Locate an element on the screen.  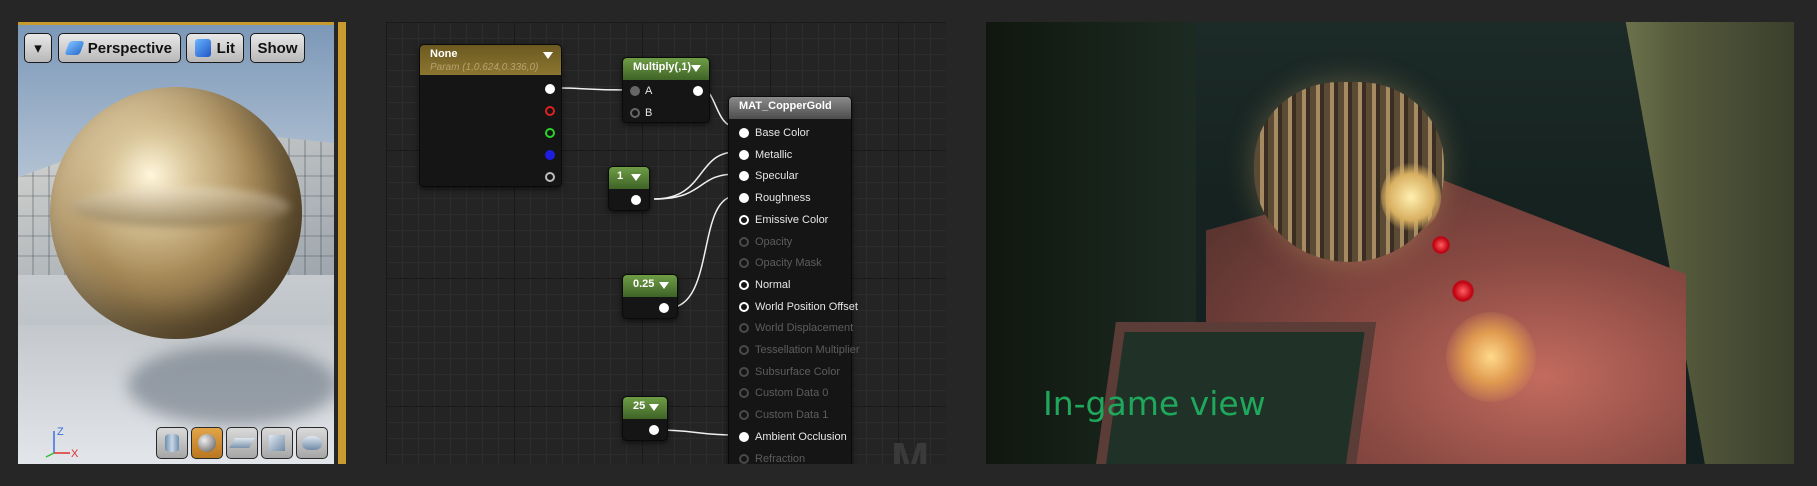
param-node-title: None is located at coordinates (444, 54).